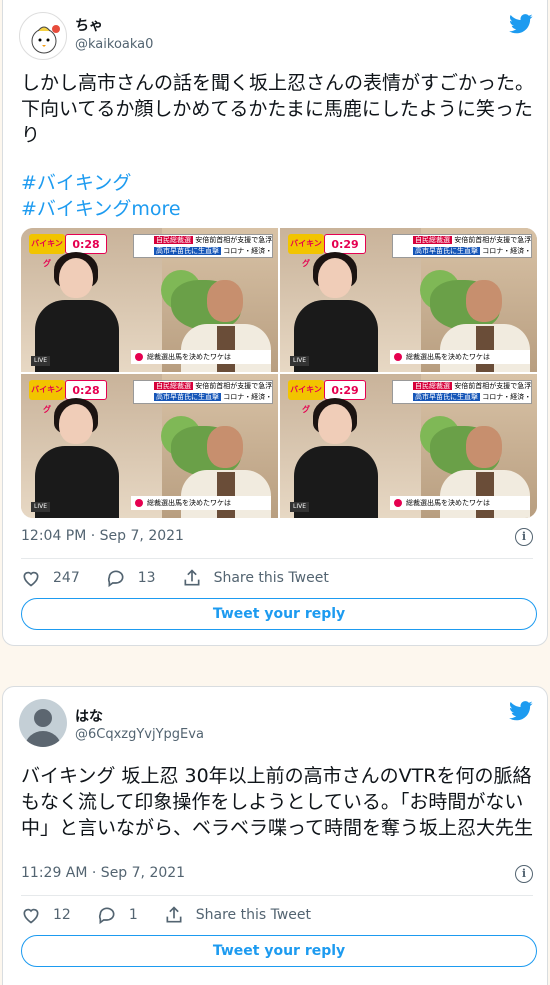 The image size is (550, 985). What do you see at coordinates (76, 181) in the screenshot?
I see `hashtag-link: #バイキング` at bounding box center [76, 181].